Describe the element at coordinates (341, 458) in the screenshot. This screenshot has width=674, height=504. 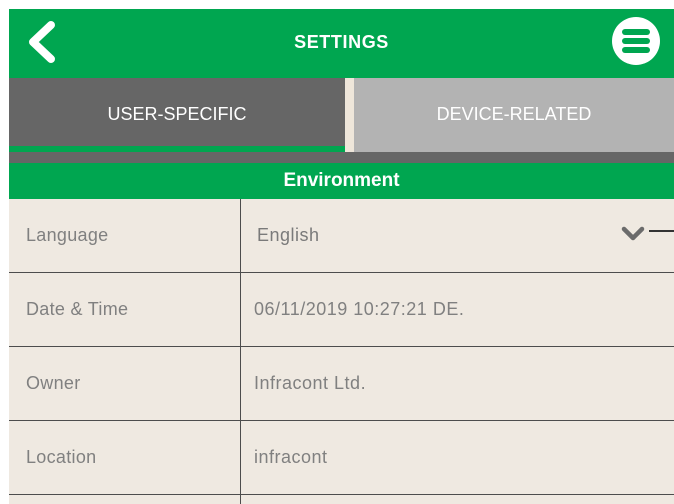
I see `setting-row-location: Location infracont` at that location.